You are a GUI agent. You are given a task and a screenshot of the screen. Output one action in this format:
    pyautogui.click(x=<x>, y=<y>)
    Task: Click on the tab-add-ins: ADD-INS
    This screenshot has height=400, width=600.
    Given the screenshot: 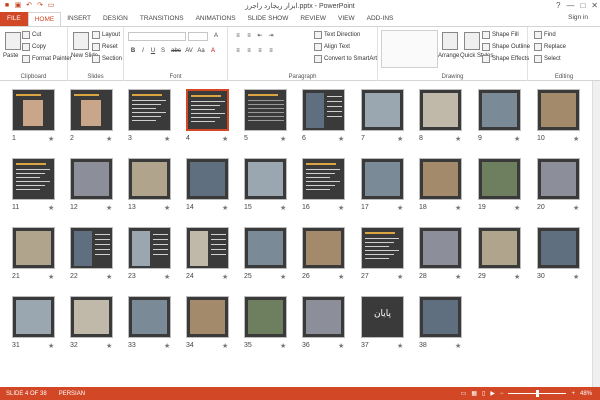 What is the action you would take?
    pyautogui.click(x=380, y=19)
    